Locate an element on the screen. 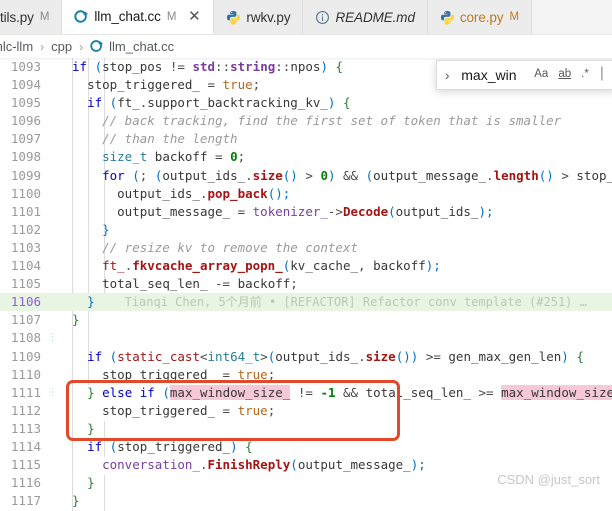 The width and height of the screenshot is (612, 511). line-number: 1113 is located at coordinates (25, 428).